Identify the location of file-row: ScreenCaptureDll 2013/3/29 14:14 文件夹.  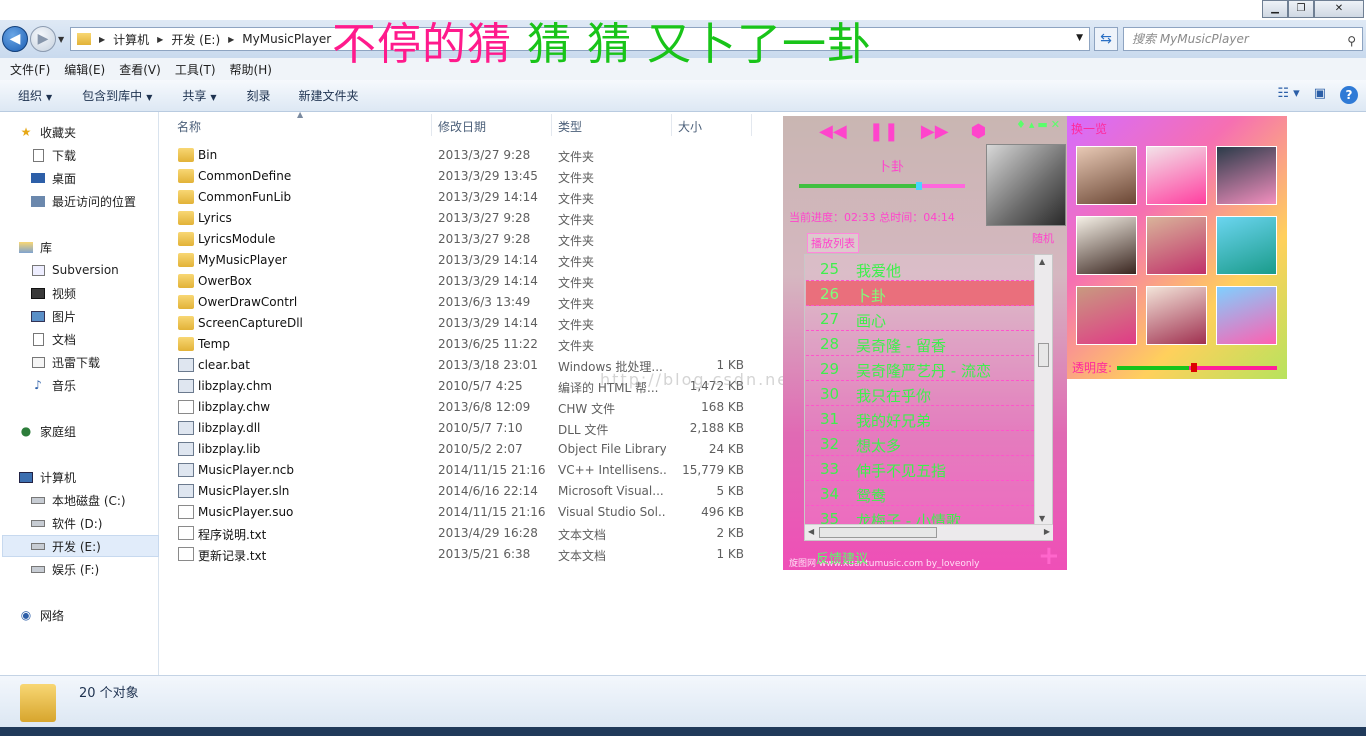
(474, 323).